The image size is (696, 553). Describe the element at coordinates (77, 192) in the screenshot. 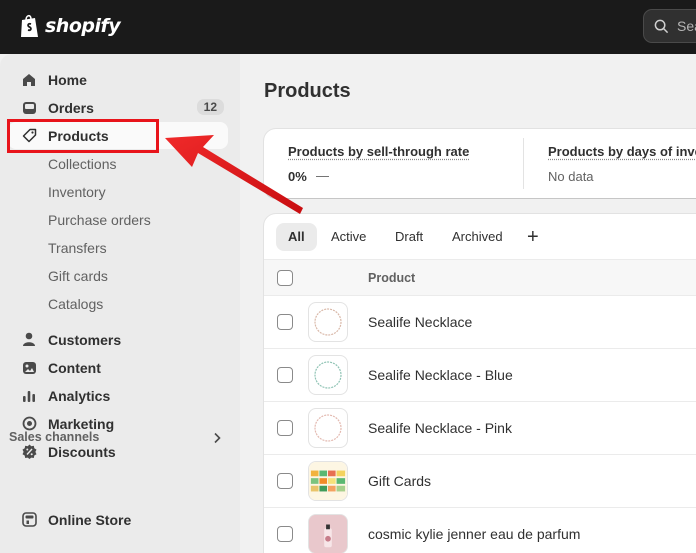

I see `sidebar-subitem-inventory: Inventory` at that location.